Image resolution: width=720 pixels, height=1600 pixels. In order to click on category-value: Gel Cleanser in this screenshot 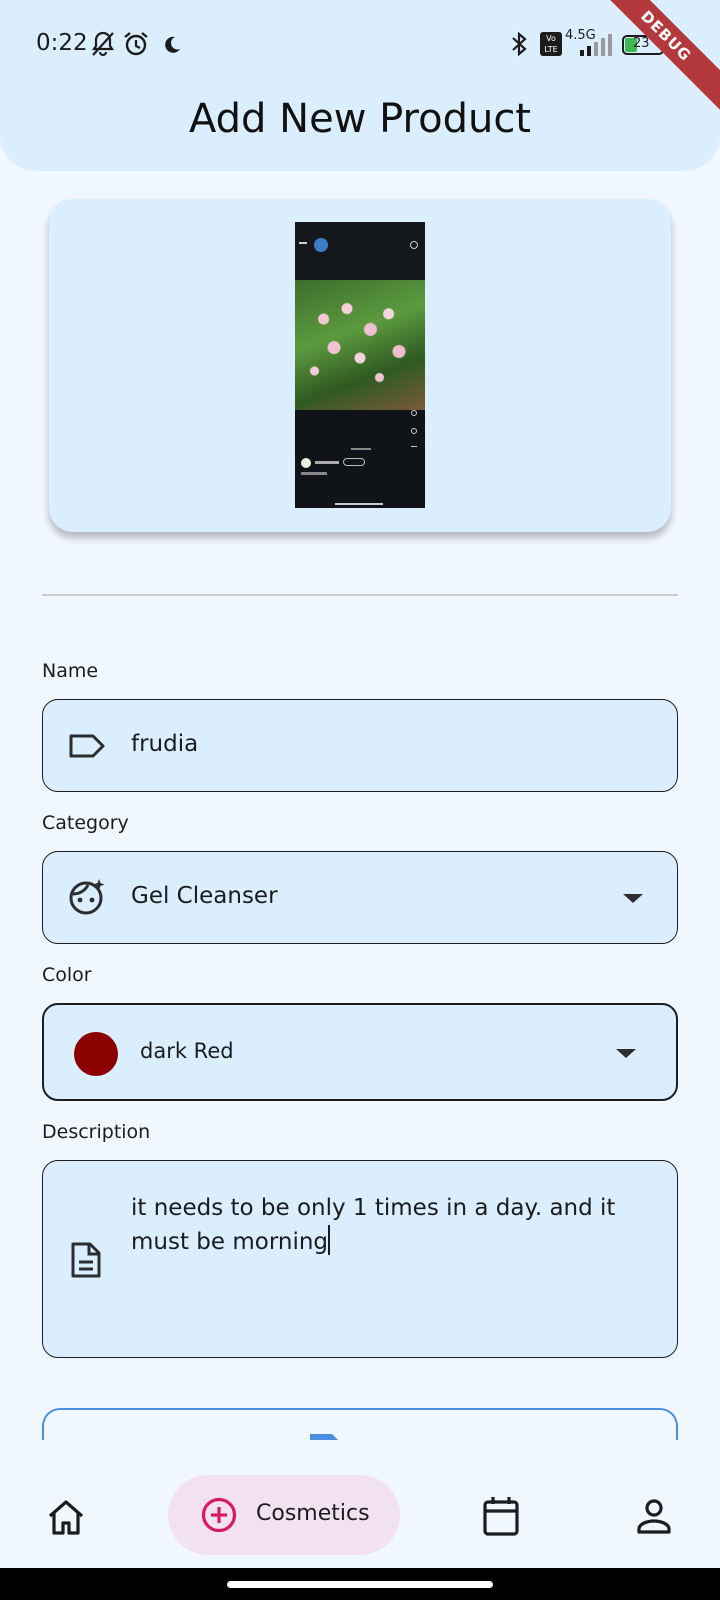, I will do `click(204, 896)`.